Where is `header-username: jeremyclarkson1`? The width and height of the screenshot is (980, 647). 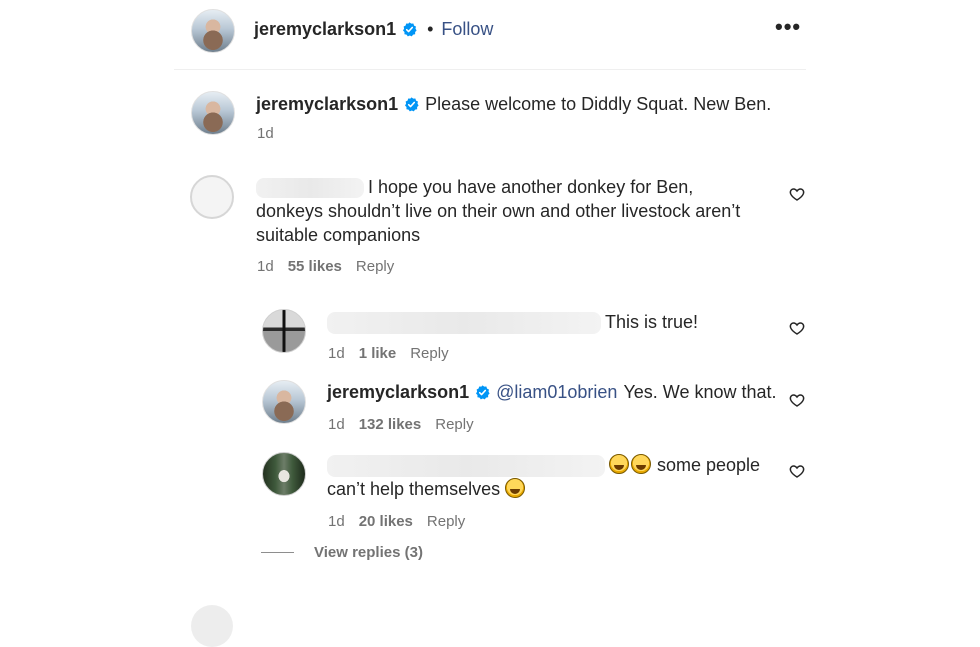 header-username: jeremyclarkson1 is located at coordinates (325, 29).